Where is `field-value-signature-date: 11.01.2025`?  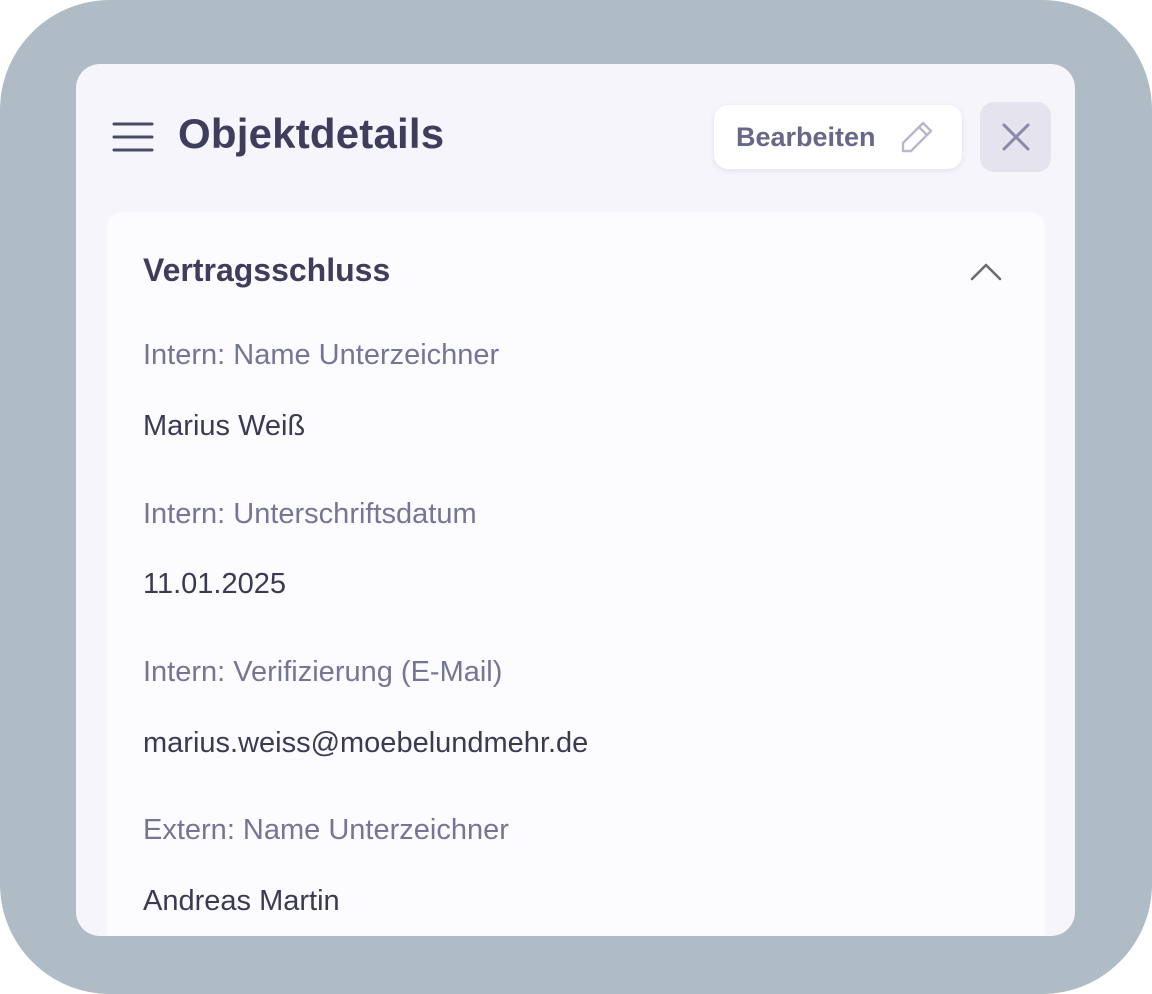 field-value-signature-date: 11.01.2025 is located at coordinates (214, 584).